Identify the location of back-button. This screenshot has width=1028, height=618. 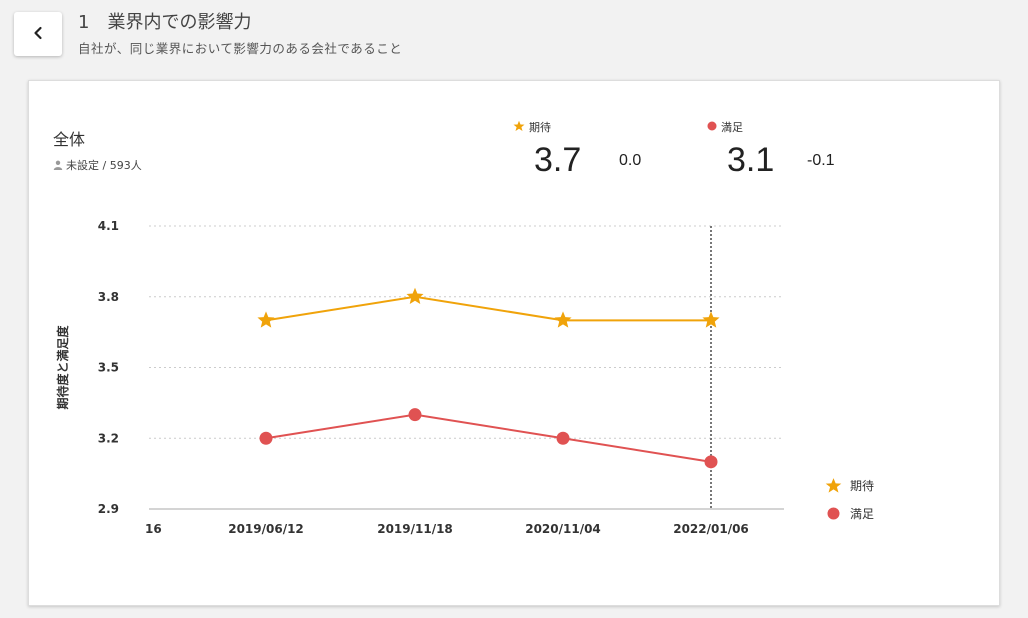
(38, 34).